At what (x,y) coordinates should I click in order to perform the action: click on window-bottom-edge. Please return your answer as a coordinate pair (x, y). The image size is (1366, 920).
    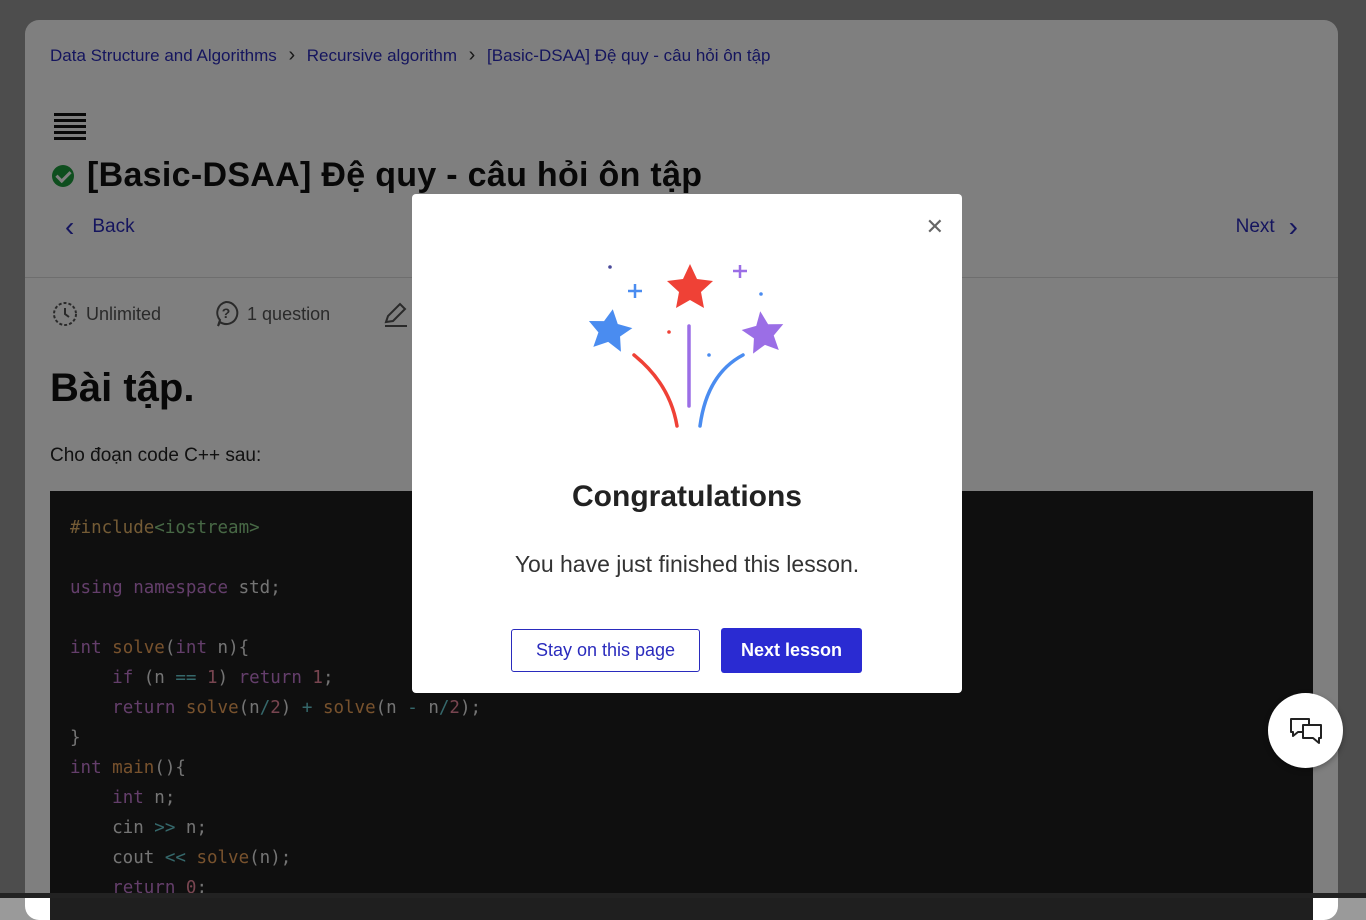
    Looking at the image, I should click on (683, 895).